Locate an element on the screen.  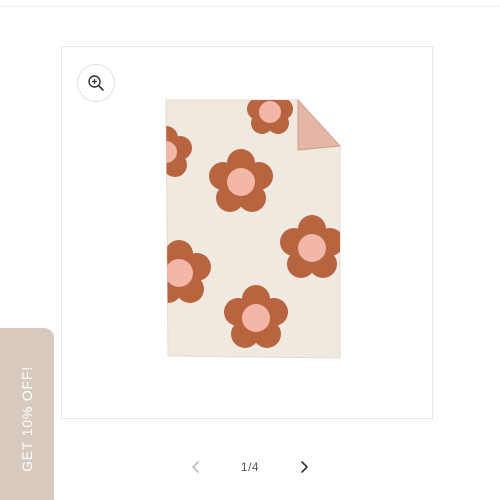
discount-tab-label: GET 10% OFF! is located at coordinates (27, 419).